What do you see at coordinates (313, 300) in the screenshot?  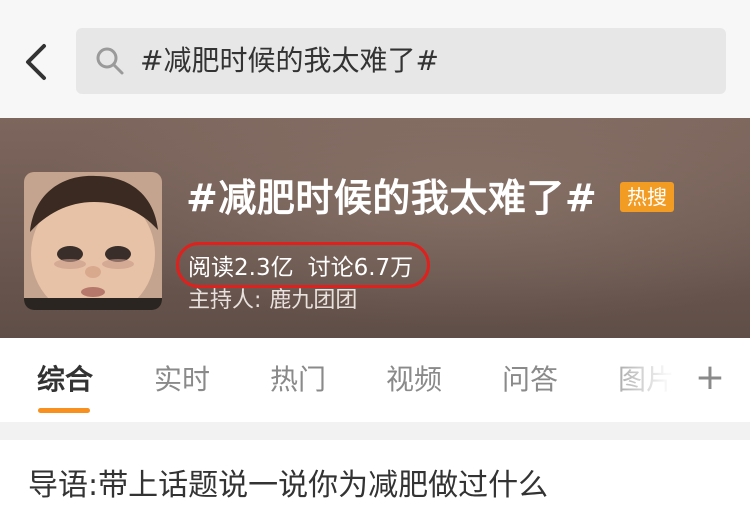 I see `host-name: 鹿九团团` at bounding box center [313, 300].